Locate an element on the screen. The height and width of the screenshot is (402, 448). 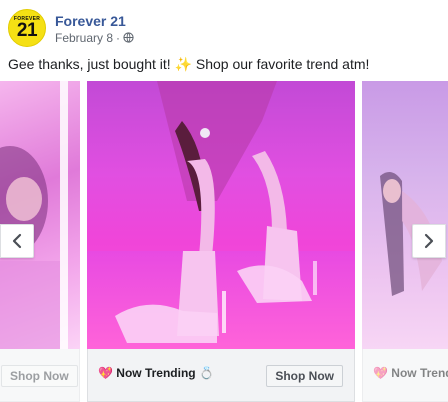
post-date: February 8 is located at coordinates (84, 38).